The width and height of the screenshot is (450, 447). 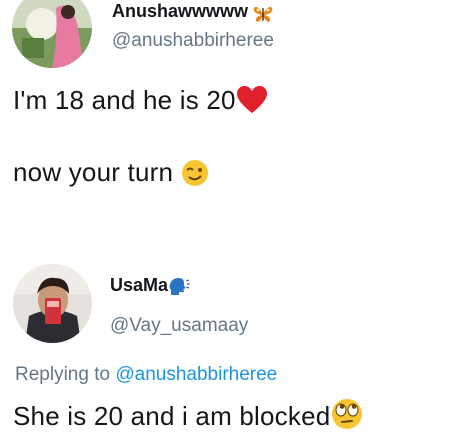 I want to click on tweet-text: I'm 18 and he is 20, so click(x=124, y=100).